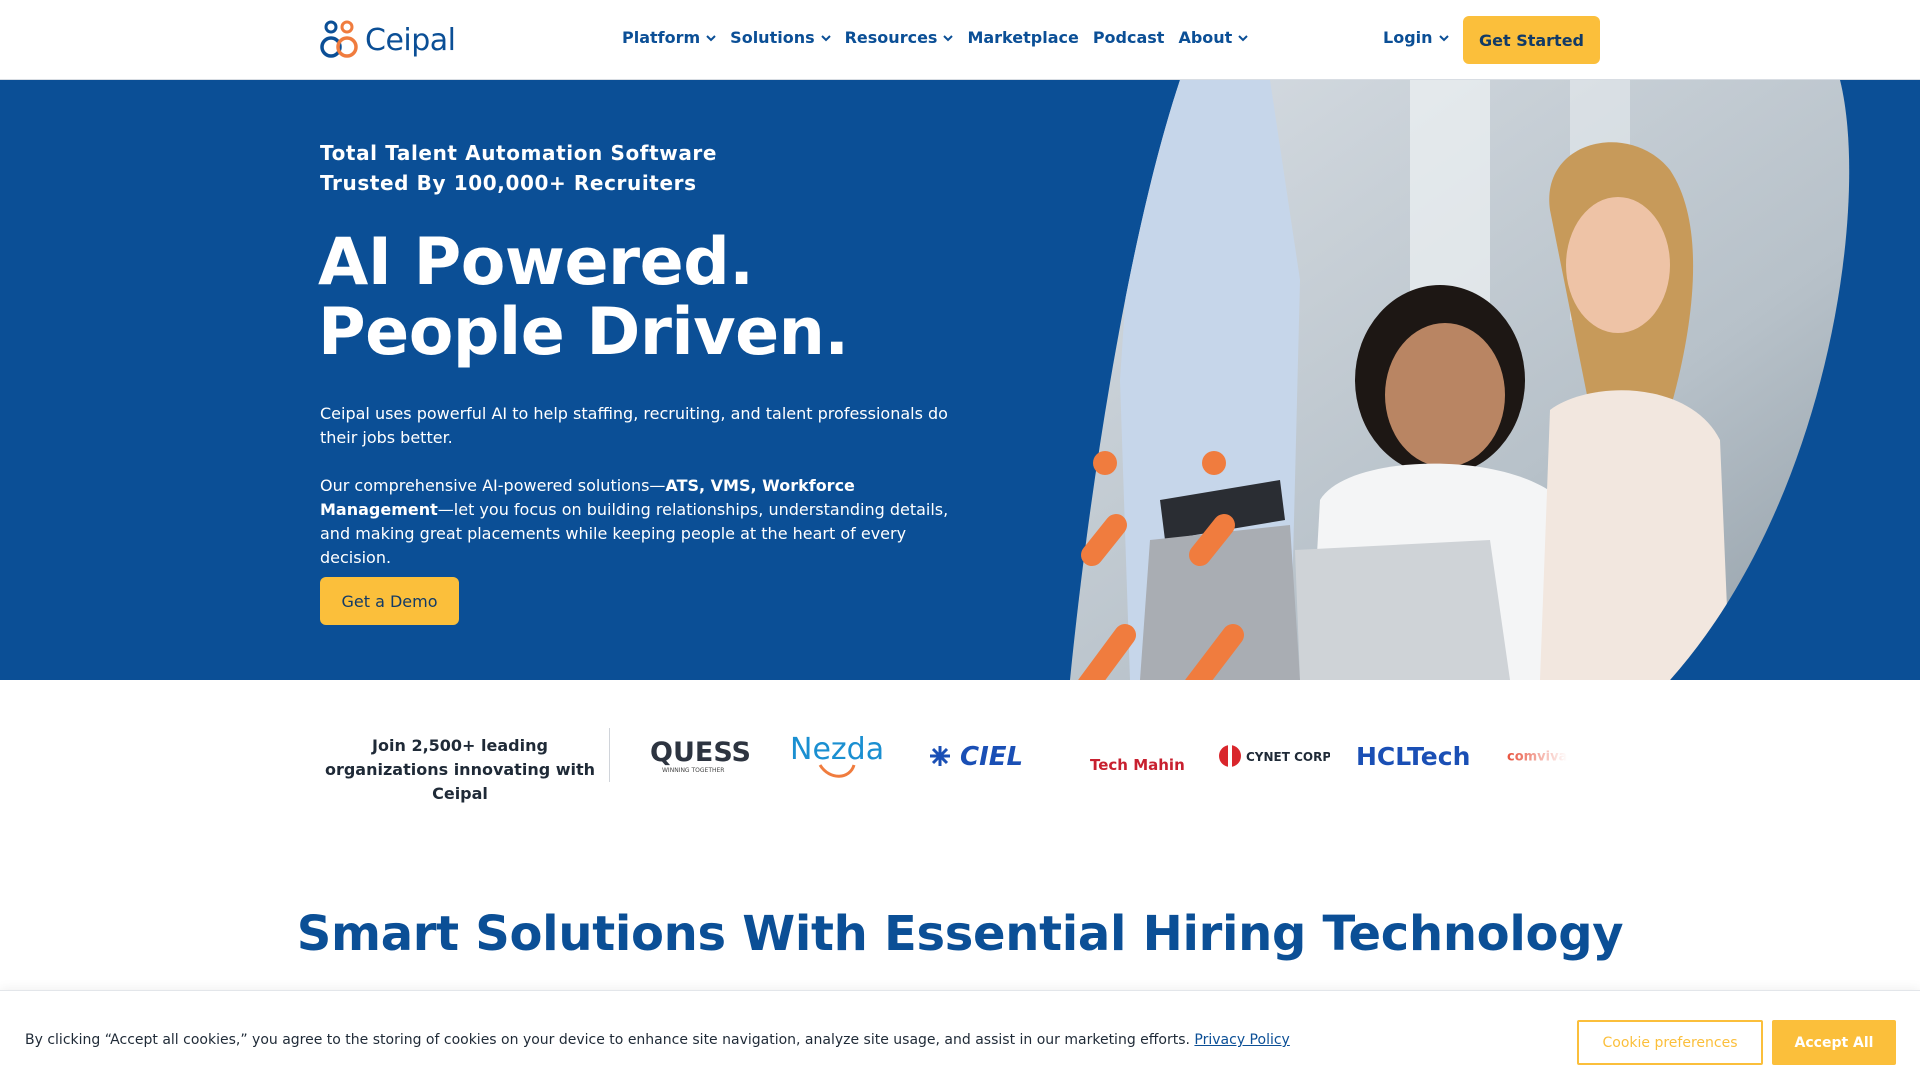  I want to click on logo-tagline: WINNING TOGETHER, so click(693, 770).